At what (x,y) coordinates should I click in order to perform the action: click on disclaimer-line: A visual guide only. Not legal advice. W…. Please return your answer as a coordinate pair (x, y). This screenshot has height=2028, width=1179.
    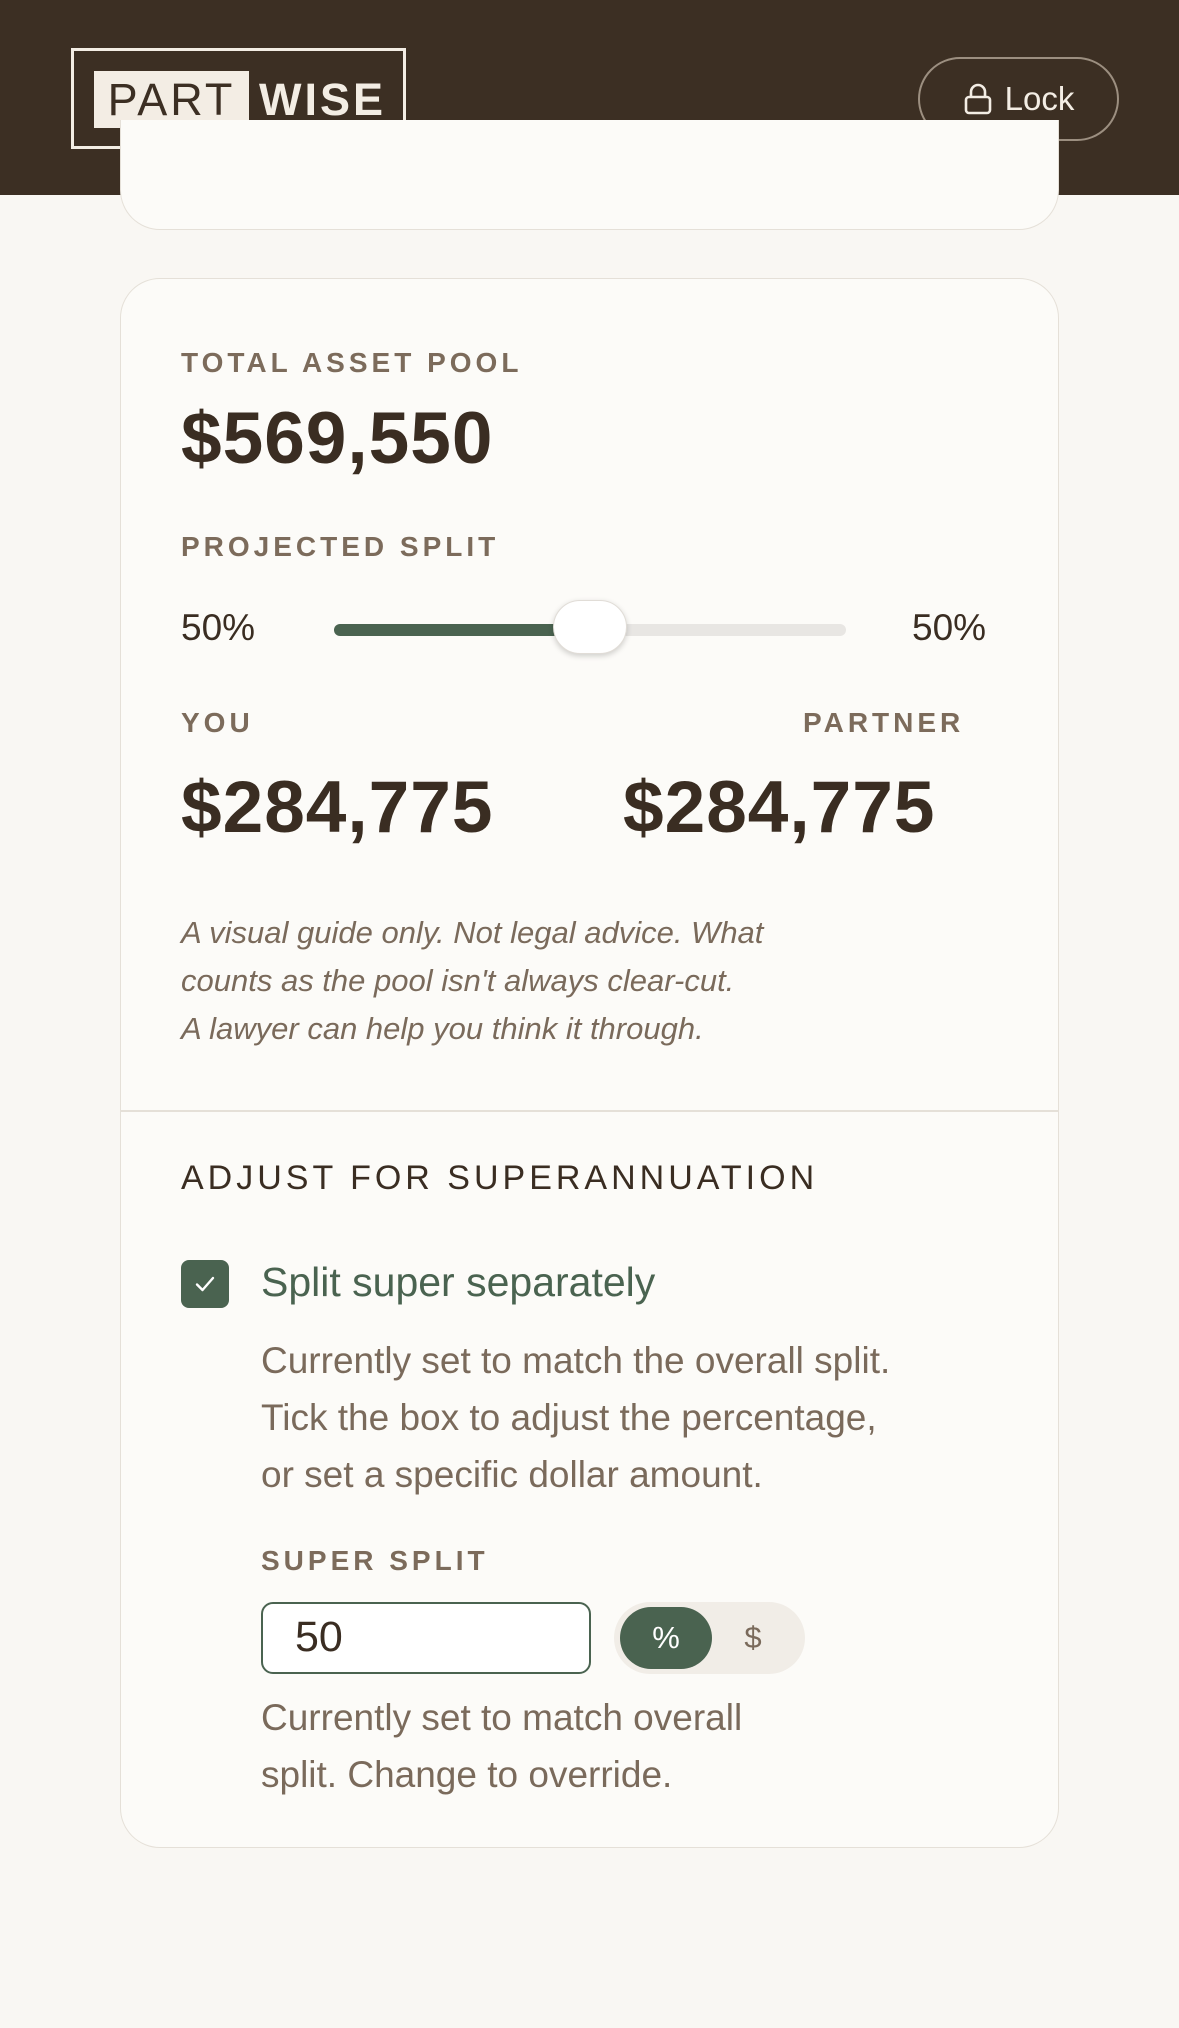
    Looking at the image, I should click on (472, 932).